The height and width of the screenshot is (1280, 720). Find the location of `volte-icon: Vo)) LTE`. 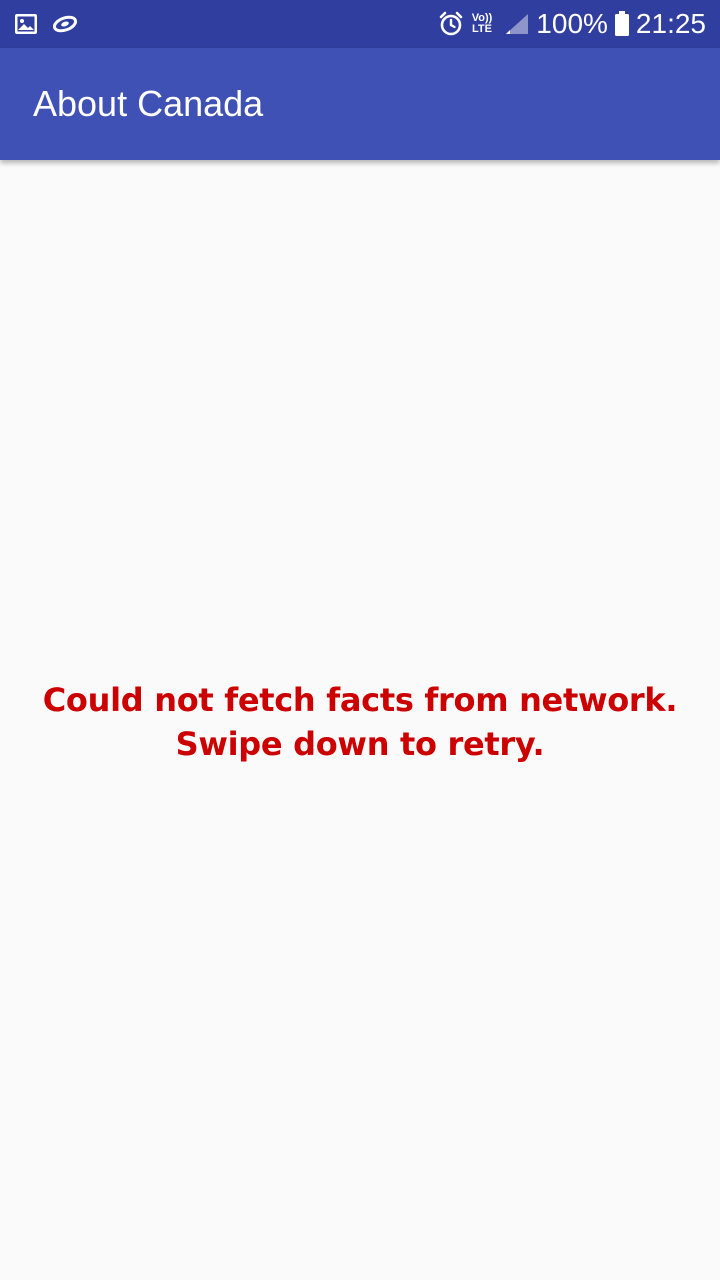

volte-icon: Vo)) LTE is located at coordinates (482, 24).